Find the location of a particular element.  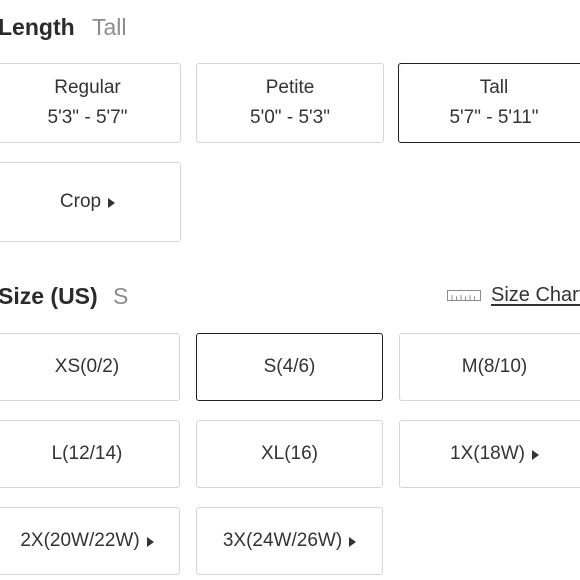

size-option-xs: XS(0/2) is located at coordinates (90, 367).